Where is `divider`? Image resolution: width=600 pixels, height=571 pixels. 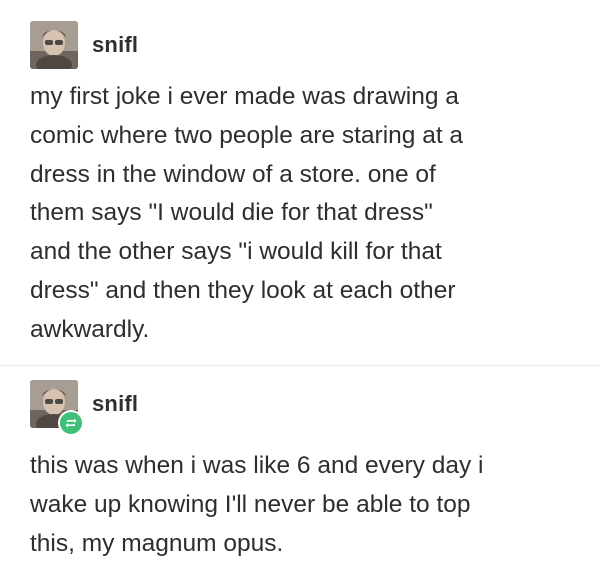
divider is located at coordinates (300, 365).